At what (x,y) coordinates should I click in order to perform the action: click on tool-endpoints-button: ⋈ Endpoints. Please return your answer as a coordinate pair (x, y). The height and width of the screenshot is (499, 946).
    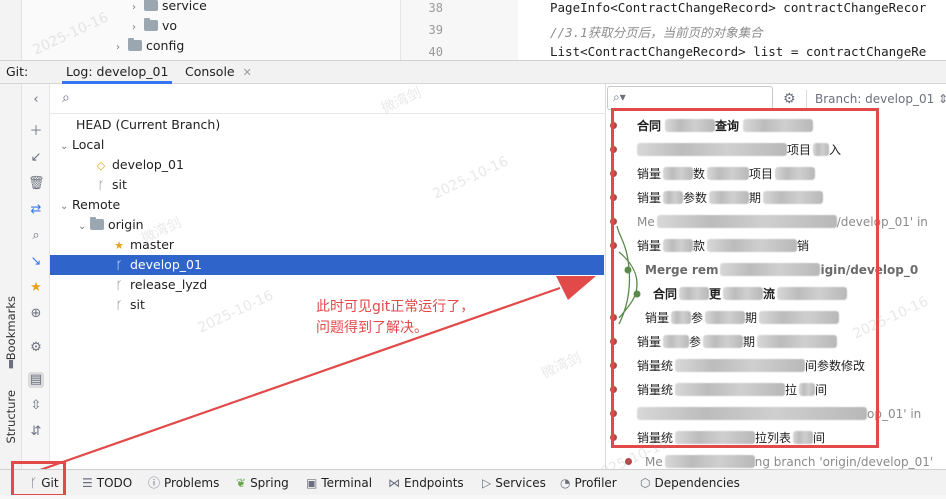
    Looking at the image, I should click on (426, 483).